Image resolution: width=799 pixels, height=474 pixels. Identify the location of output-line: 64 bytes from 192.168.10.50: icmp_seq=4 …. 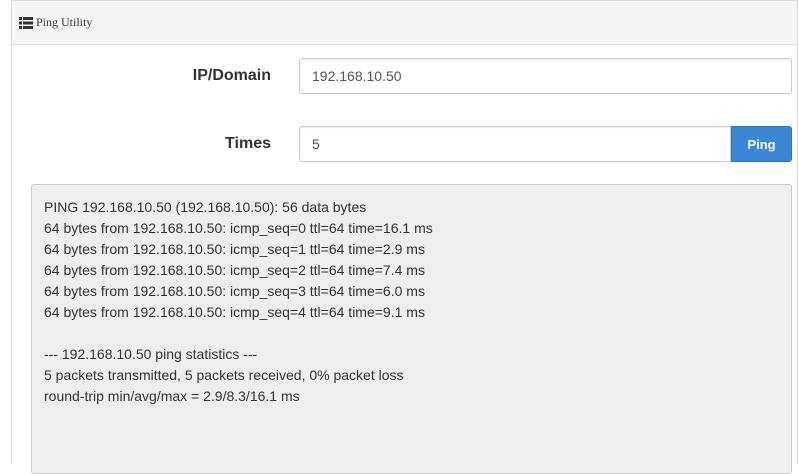
(234, 312).